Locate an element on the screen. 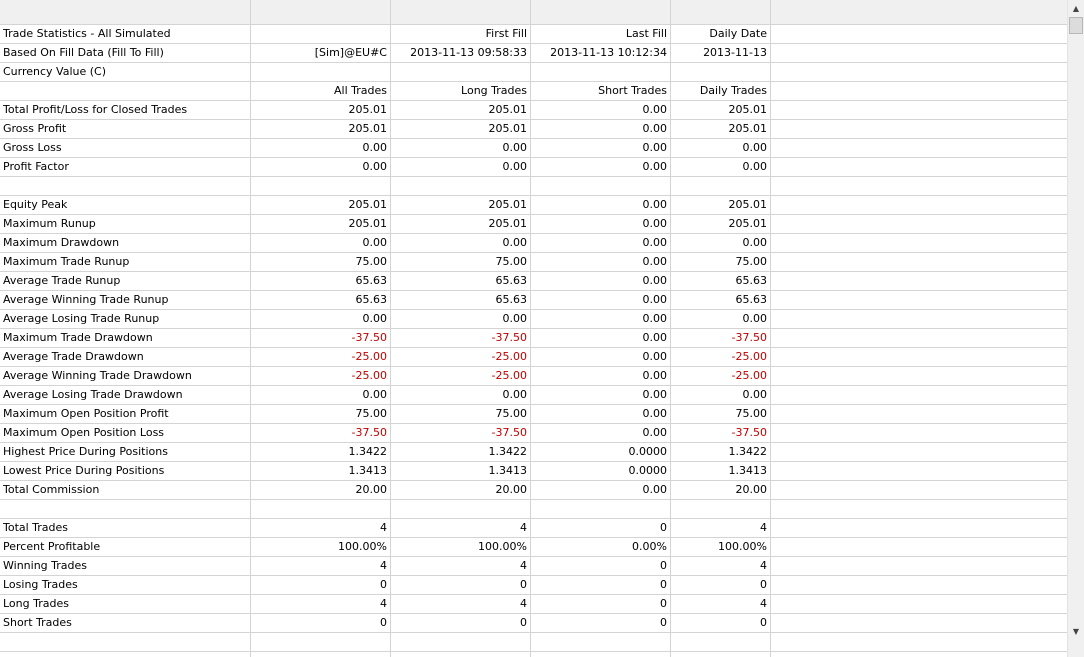 Image resolution: width=1084 pixels, height=657 pixels. row-label: Long Trades is located at coordinates (125, 604).